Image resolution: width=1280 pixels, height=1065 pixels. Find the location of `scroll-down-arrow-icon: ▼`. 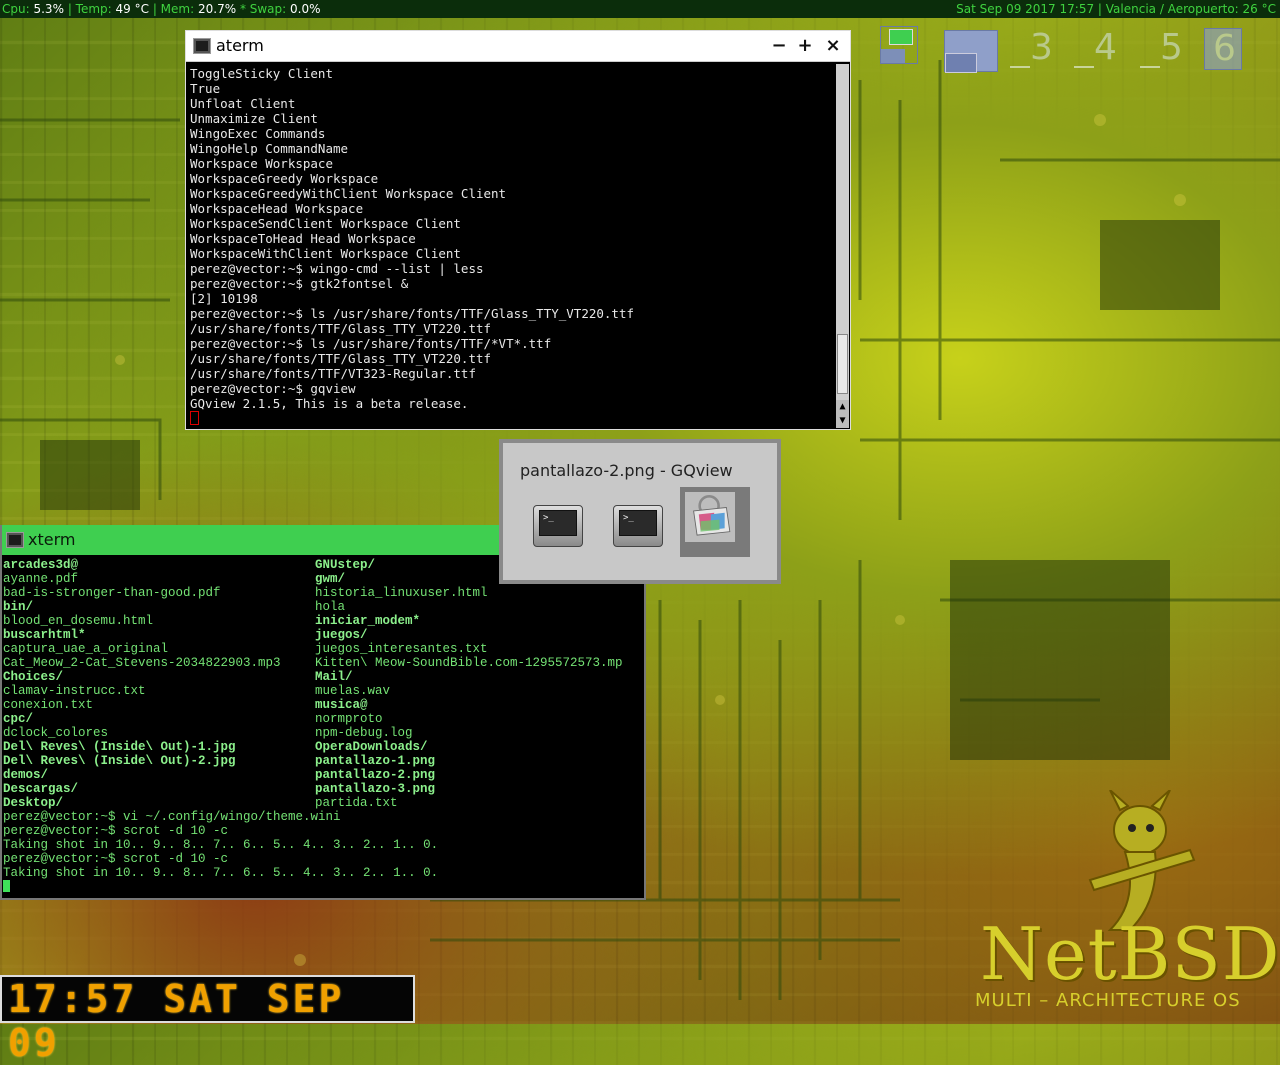

scroll-down-arrow-icon: ▼ is located at coordinates (842, 421).